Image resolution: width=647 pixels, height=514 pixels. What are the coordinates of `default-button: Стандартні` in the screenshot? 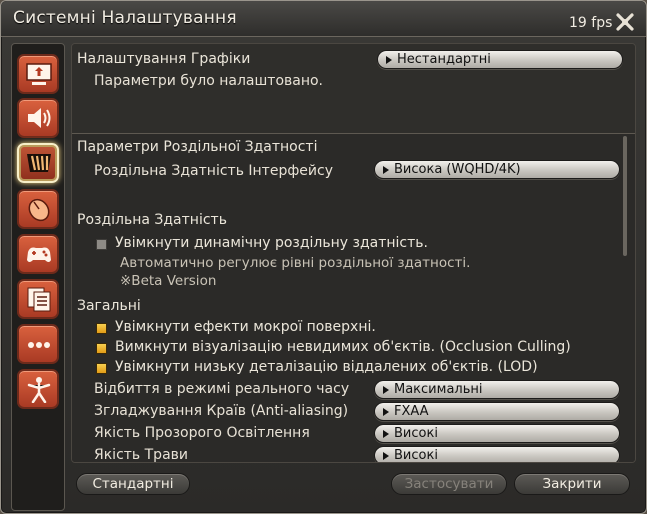 It's located at (133, 484).